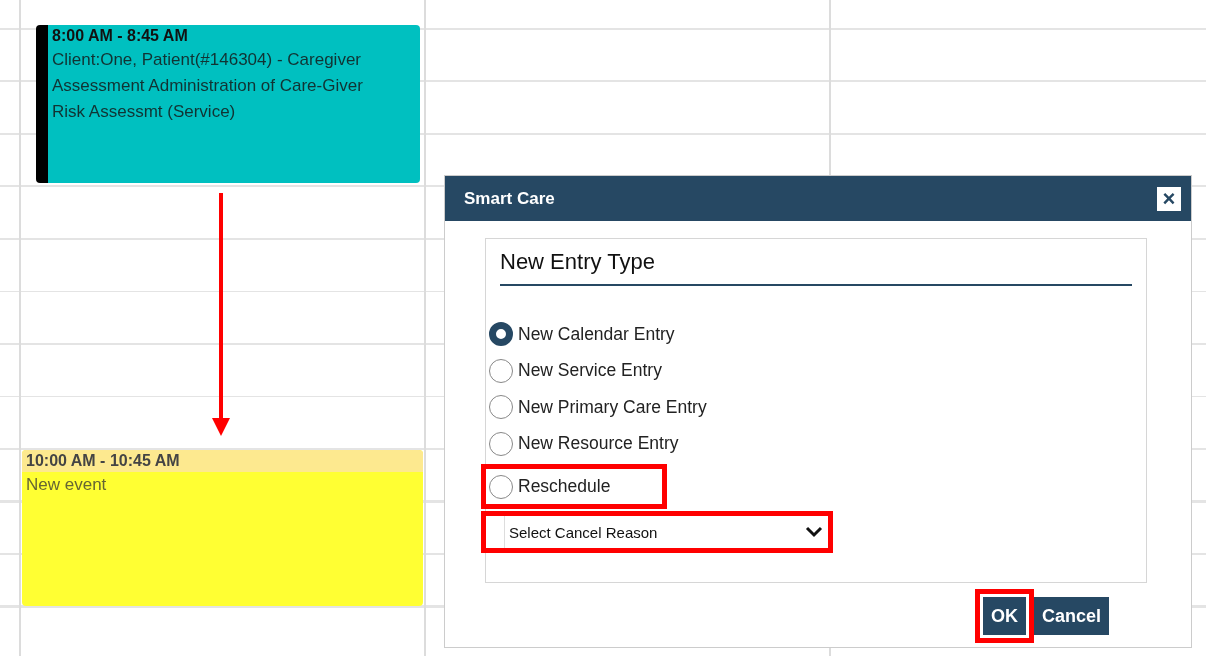  What do you see at coordinates (810, 407) in the screenshot?
I see `radio-option: New Primary Care Entry` at bounding box center [810, 407].